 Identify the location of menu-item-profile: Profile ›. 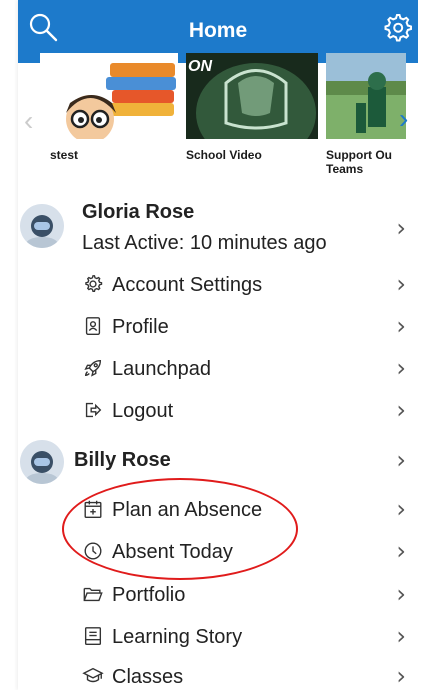
(218, 328).